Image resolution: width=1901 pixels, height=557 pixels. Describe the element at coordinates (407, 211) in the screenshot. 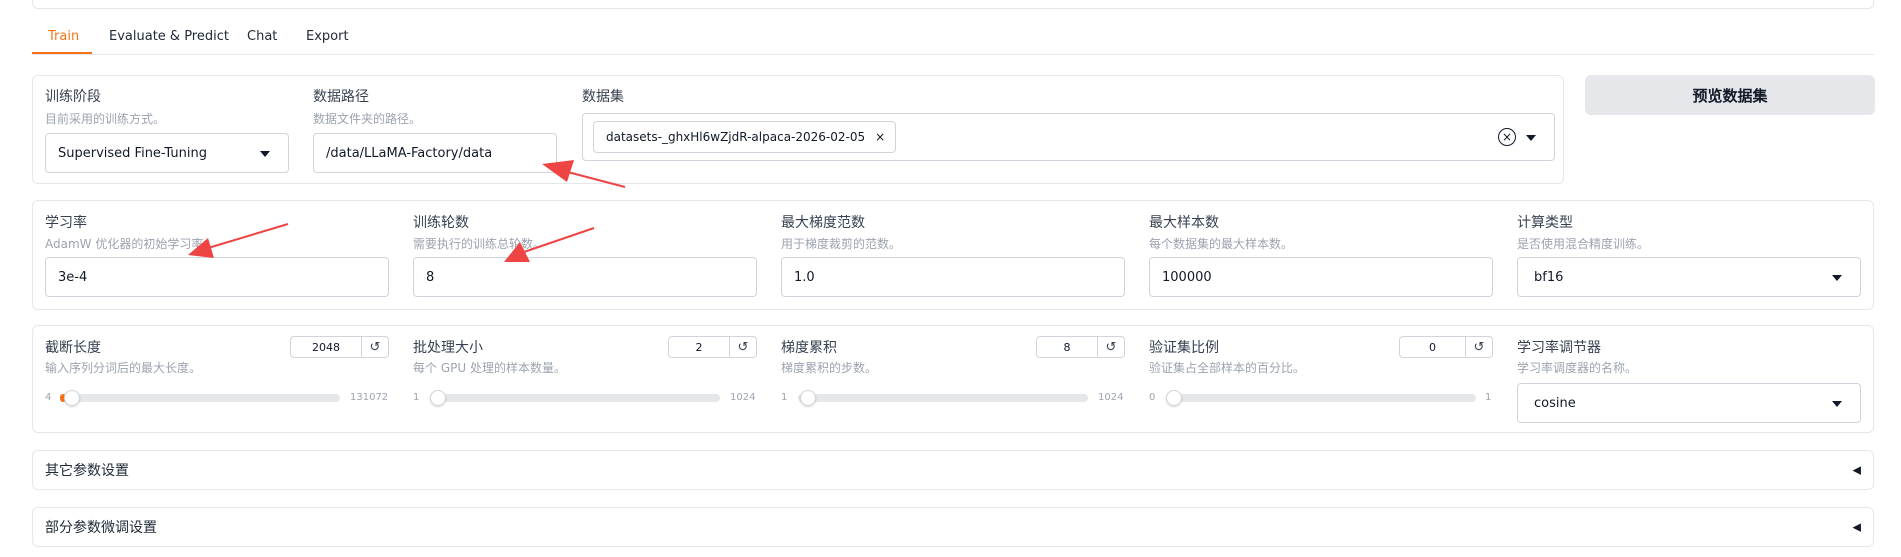

I see `annotation-arrows` at that location.